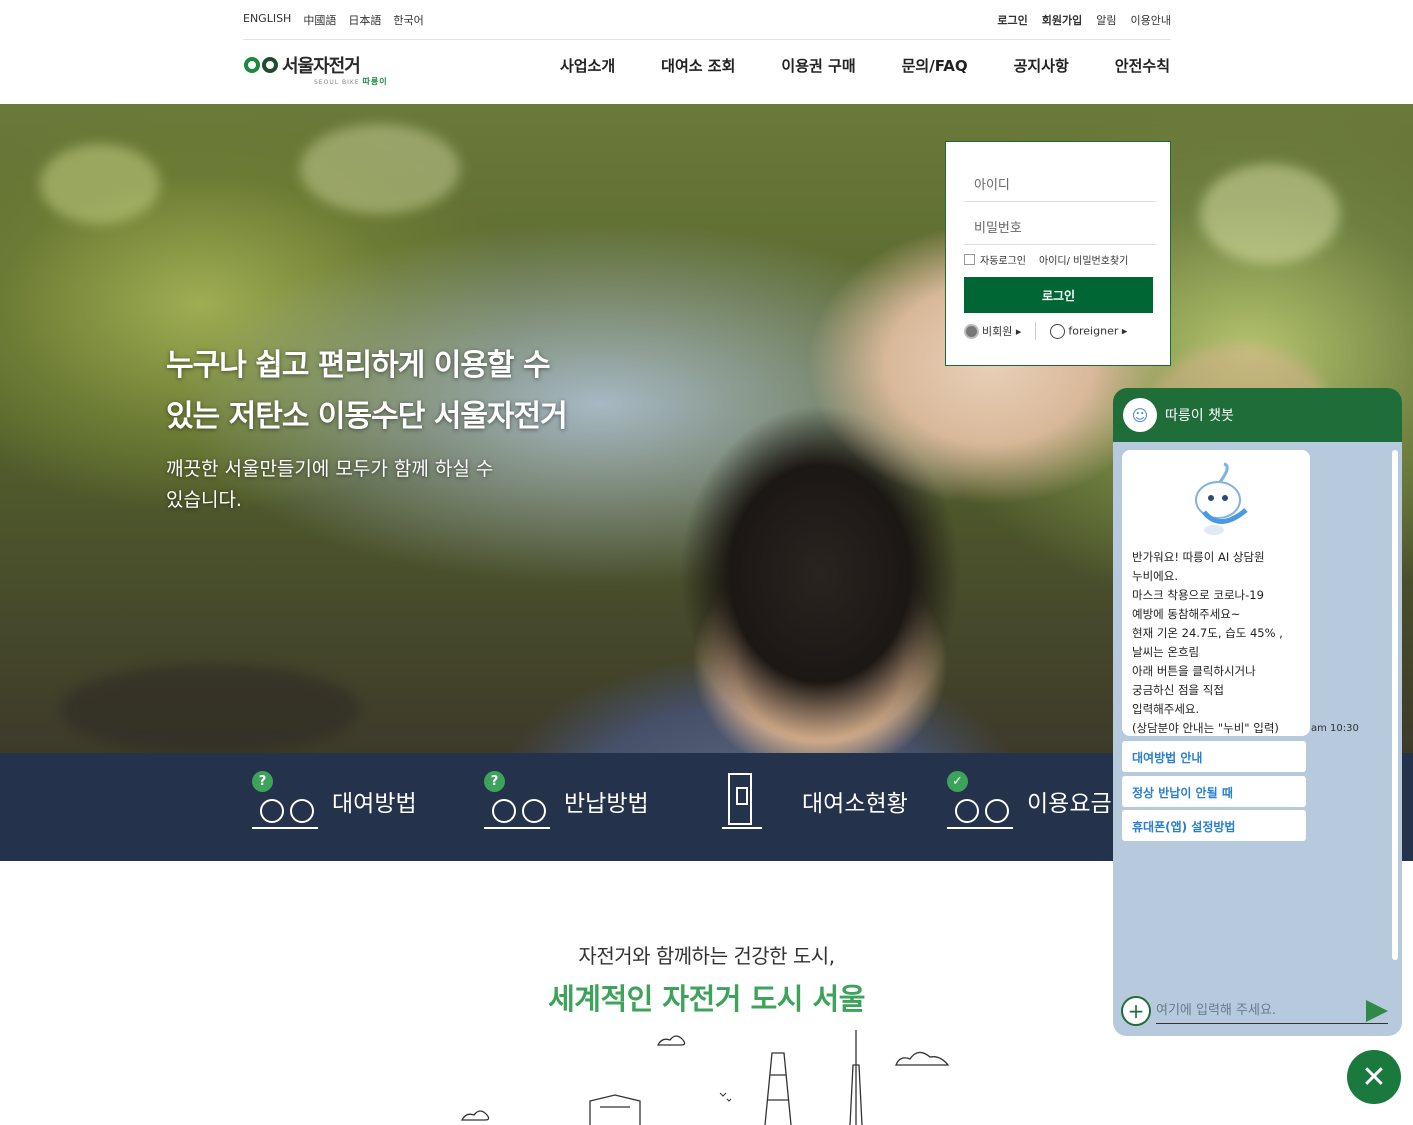 This screenshot has height=1125, width=1413. I want to click on globe-icon, so click(1058, 331).